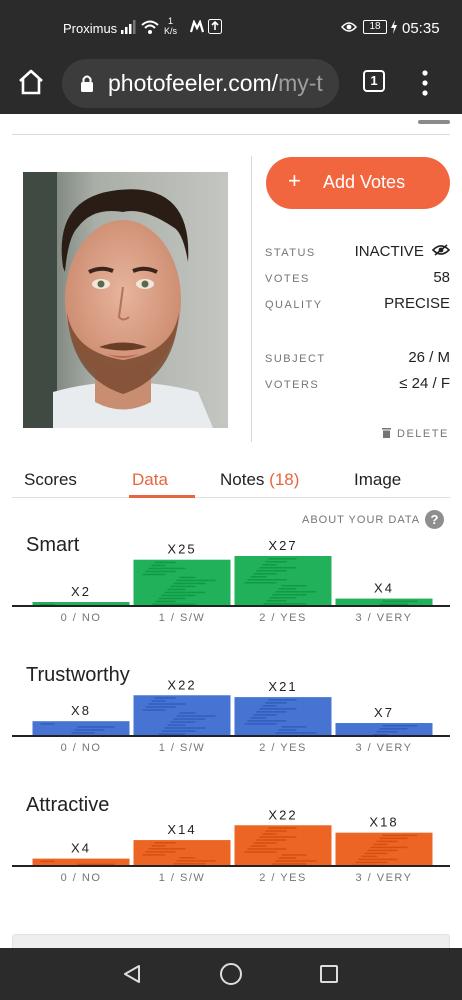 The width and height of the screenshot is (462, 1000). Describe the element at coordinates (425, 83) in the screenshot. I see `overflow-menu-icon` at that location.